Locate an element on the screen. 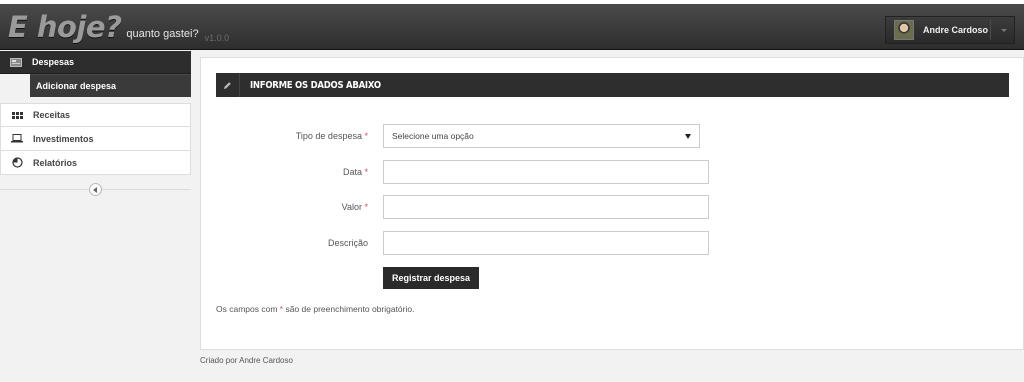 This screenshot has width=1024, height=382. sidebar-item-relatorios: Relatórios is located at coordinates (95, 163).